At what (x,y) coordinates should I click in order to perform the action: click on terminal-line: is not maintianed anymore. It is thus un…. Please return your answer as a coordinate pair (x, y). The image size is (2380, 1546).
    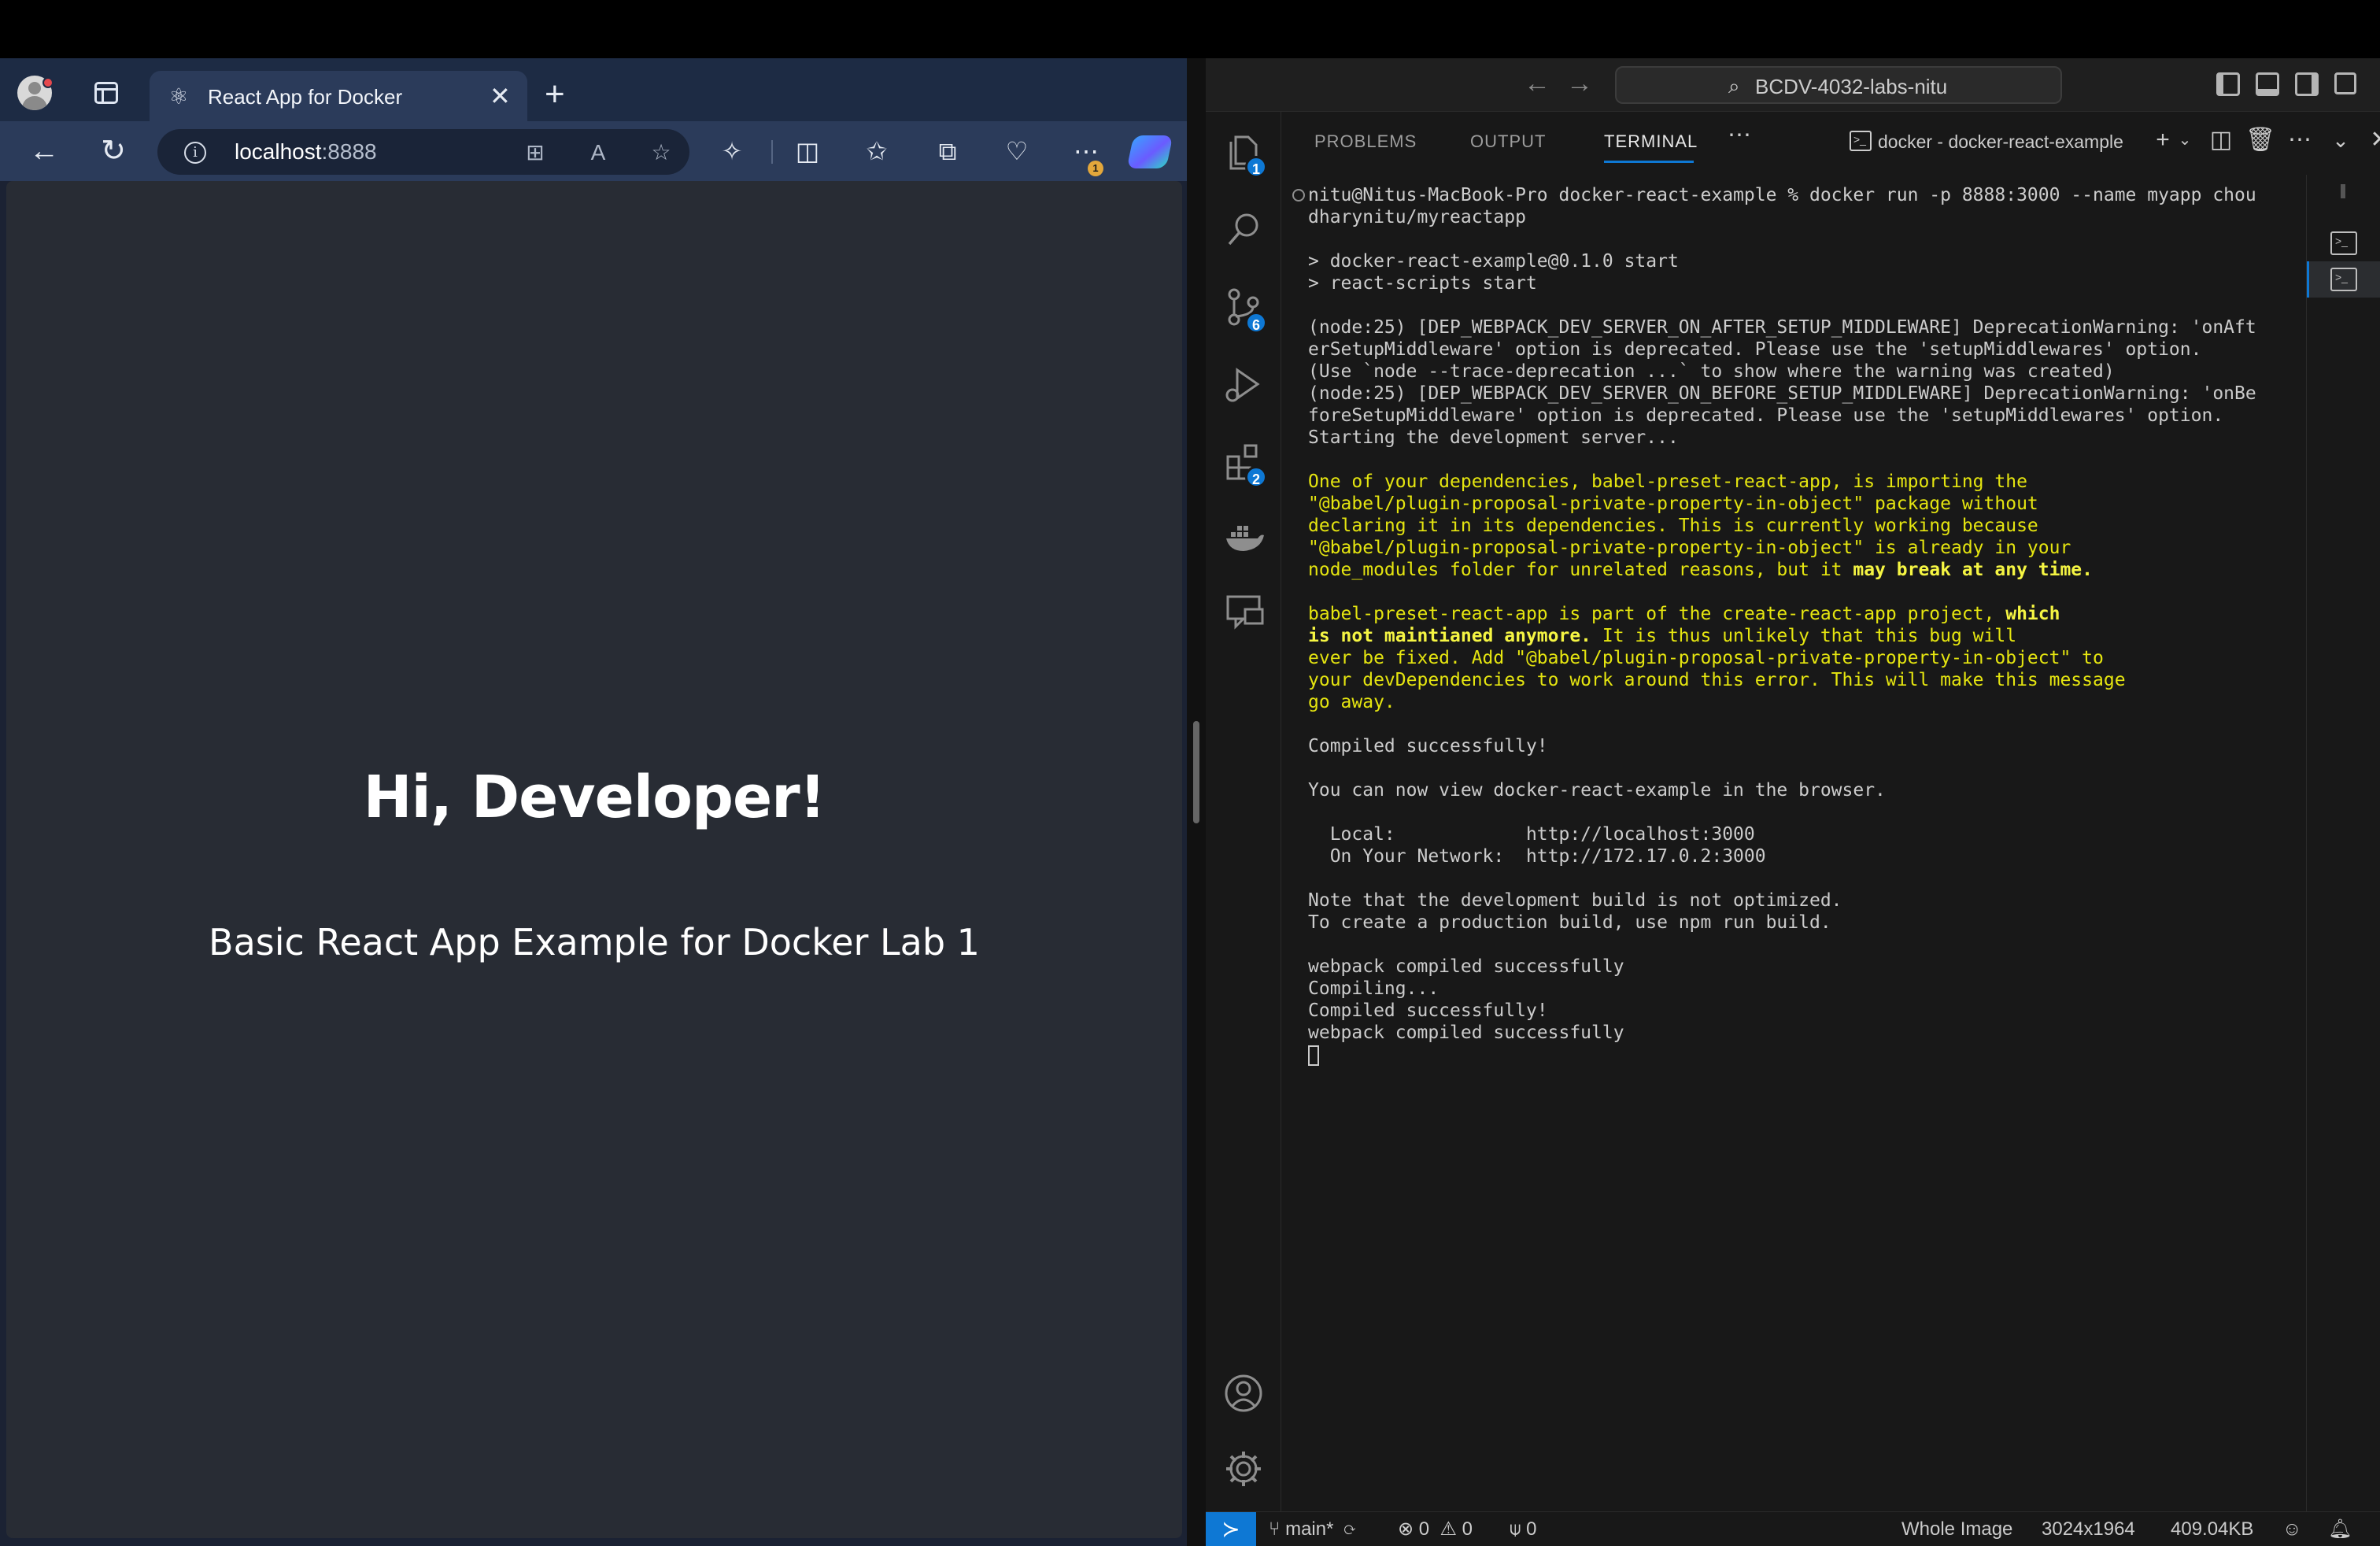
    Looking at the image, I should click on (1662, 636).